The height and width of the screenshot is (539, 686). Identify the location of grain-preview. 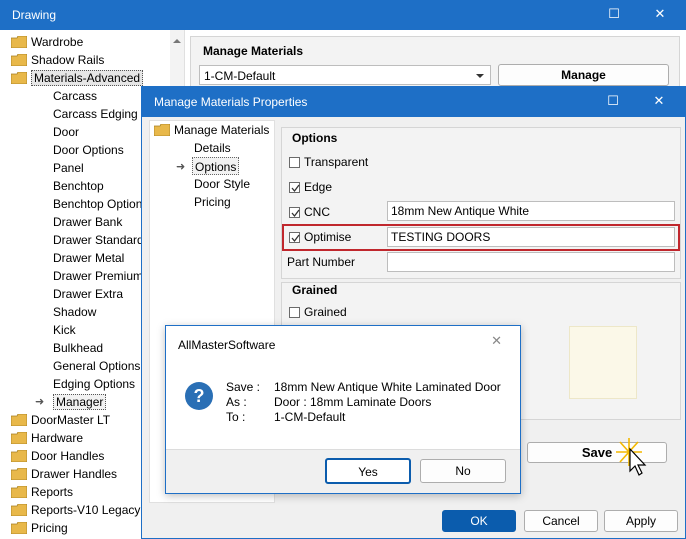
(603, 362).